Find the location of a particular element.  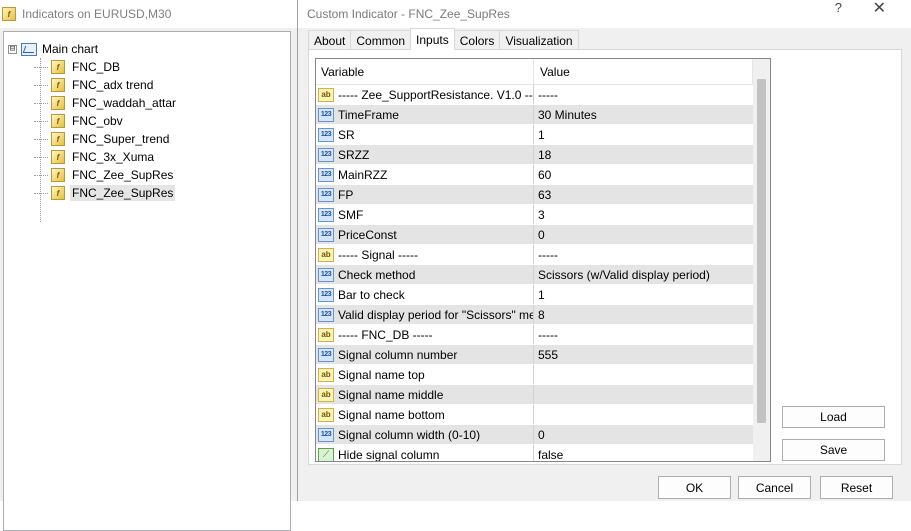

tab-inputs: Inputs is located at coordinates (432, 39).